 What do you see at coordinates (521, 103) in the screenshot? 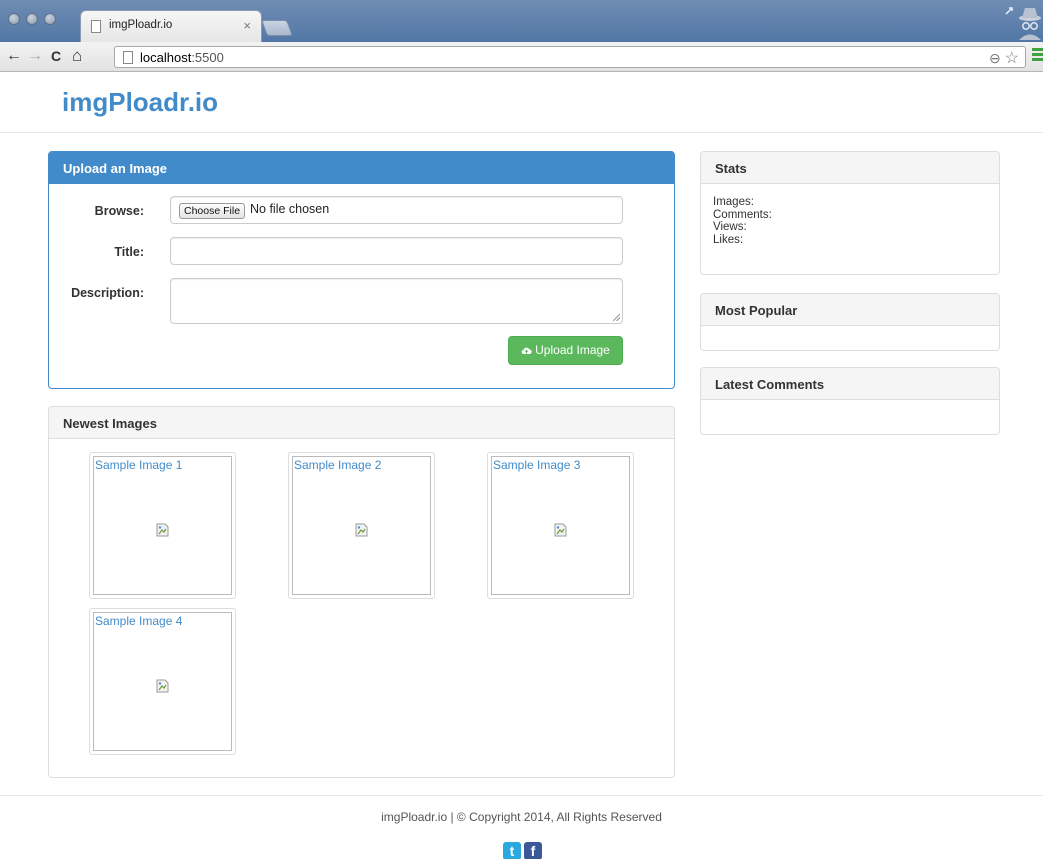
I see `site-header: imgPloadr.io` at bounding box center [521, 103].